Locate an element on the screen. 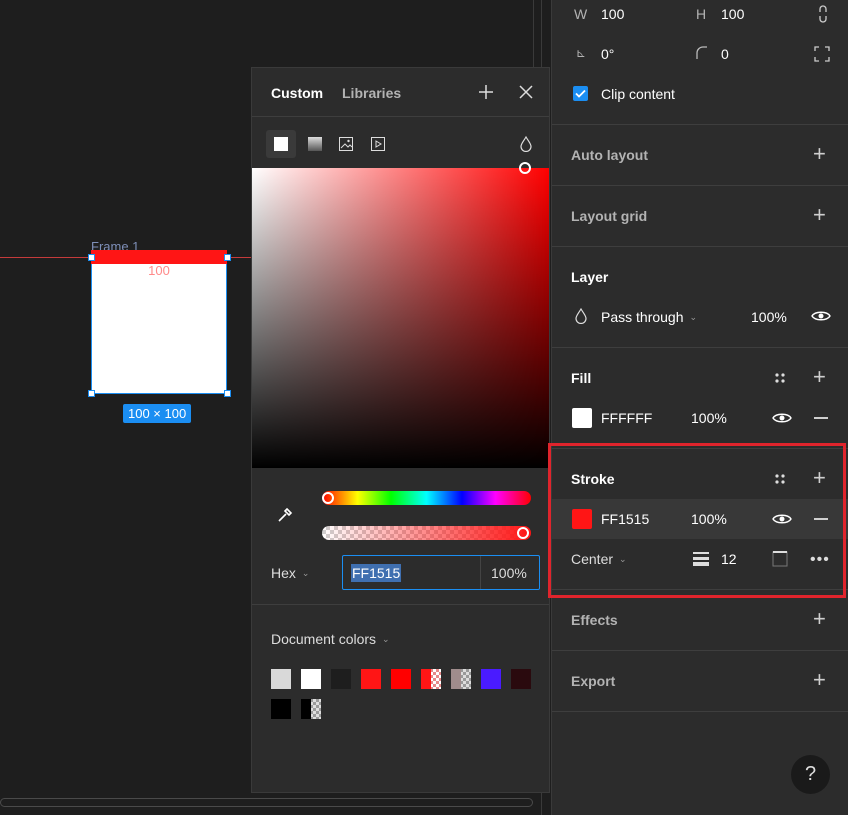 Image resolution: width=848 pixels, height=815 pixels. video-icon is located at coordinates (378, 144).